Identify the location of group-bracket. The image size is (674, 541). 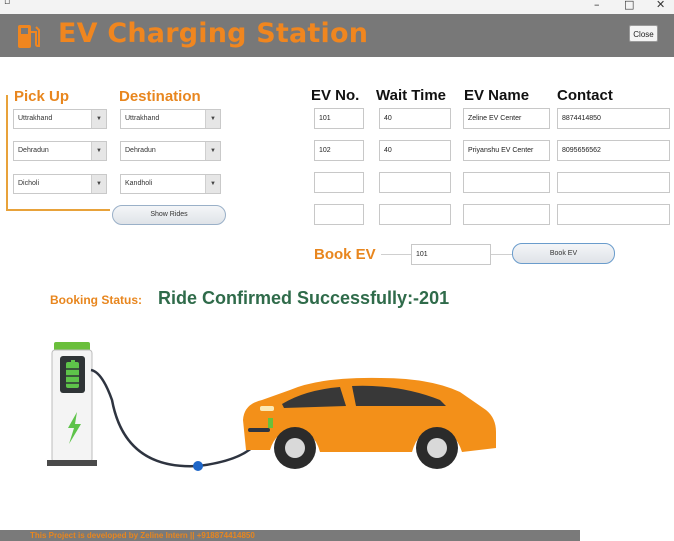
(7, 153).